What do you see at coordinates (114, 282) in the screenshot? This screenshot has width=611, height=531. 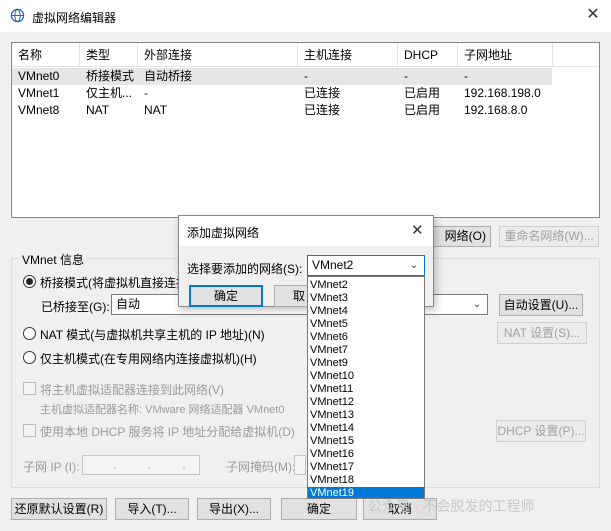 I see `bridged-mode-label: 桥接模式(将虚拟机直接连接` at bounding box center [114, 282].